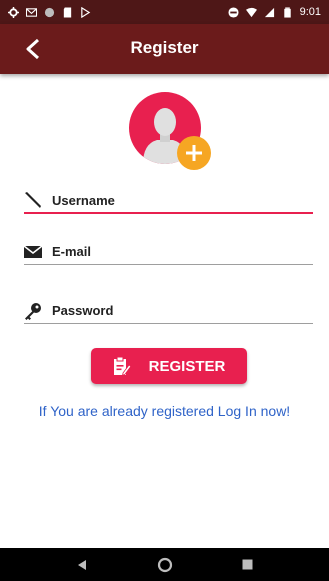 Image resolution: width=329 pixels, height=581 pixels. I want to click on nav-home-button, so click(165, 565).